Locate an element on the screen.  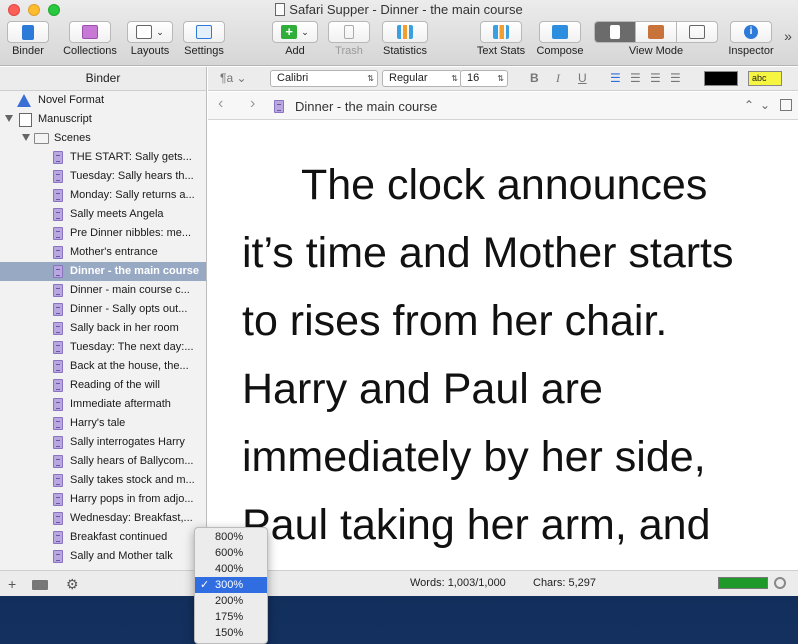
compose-button: Compose is located at coordinates (560, 39).